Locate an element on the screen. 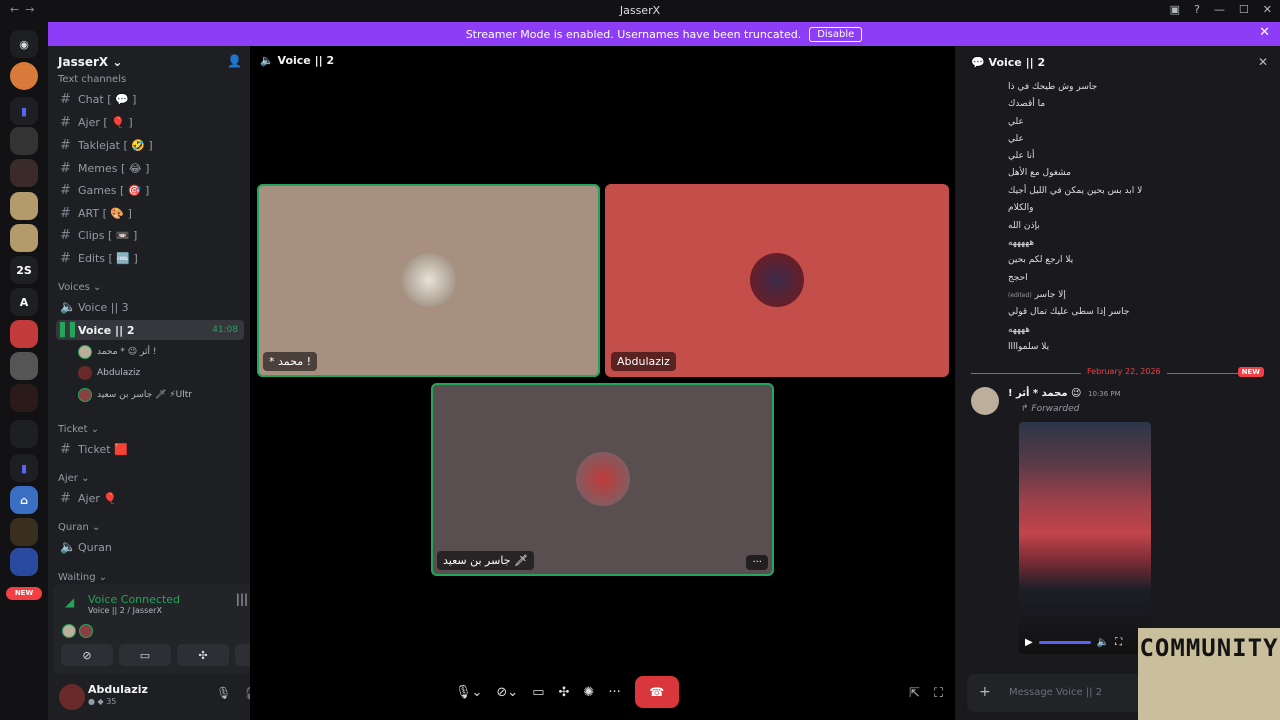  soundboard-icon: ✺ is located at coordinates (588, 692).